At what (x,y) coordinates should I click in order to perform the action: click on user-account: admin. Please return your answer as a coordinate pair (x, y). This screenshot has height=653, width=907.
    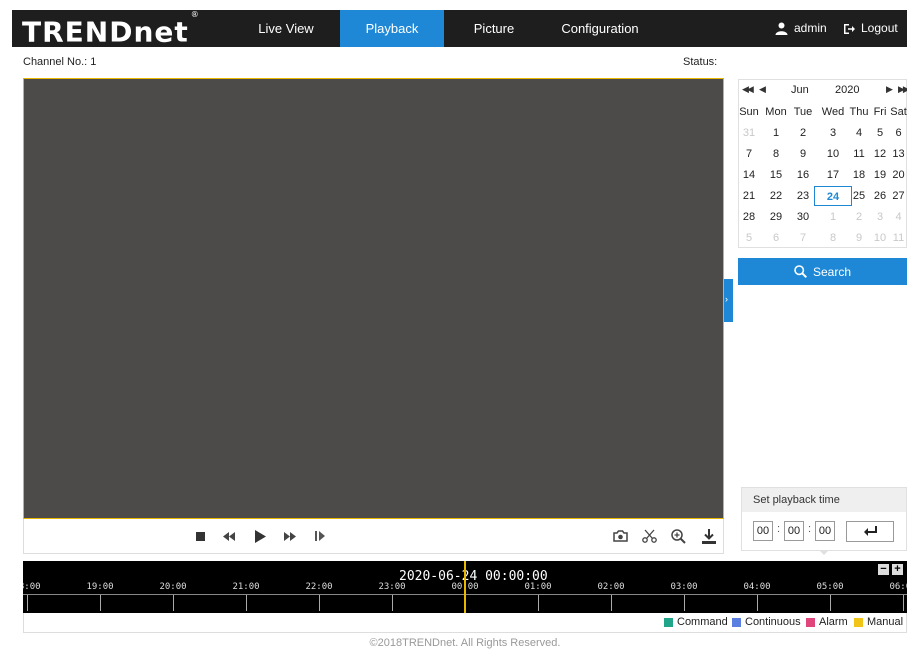
    Looking at the image, I should click on (801, 28).